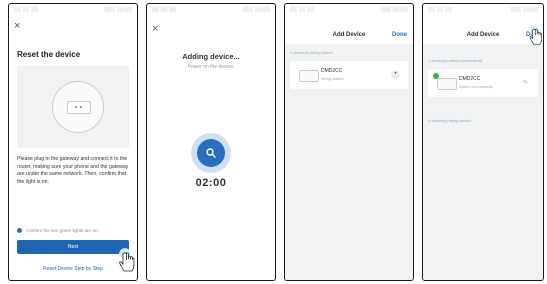 This screenshot has width=547, height=284. Describe the element at coordinates (73, 247) in the screenshot. I see `next-button: Next` at that location.